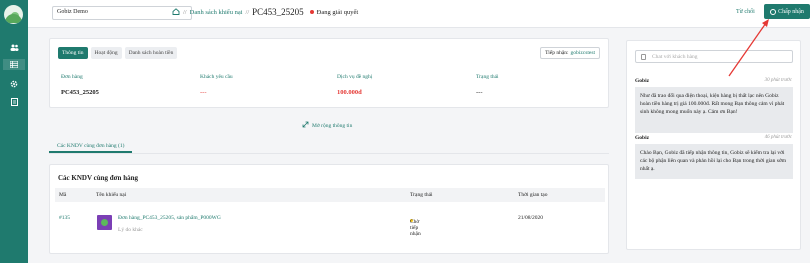 This screenshot has height=263, width=810. I want to click on field-label: Dịch vụ đề nghị, so click(355, 77).